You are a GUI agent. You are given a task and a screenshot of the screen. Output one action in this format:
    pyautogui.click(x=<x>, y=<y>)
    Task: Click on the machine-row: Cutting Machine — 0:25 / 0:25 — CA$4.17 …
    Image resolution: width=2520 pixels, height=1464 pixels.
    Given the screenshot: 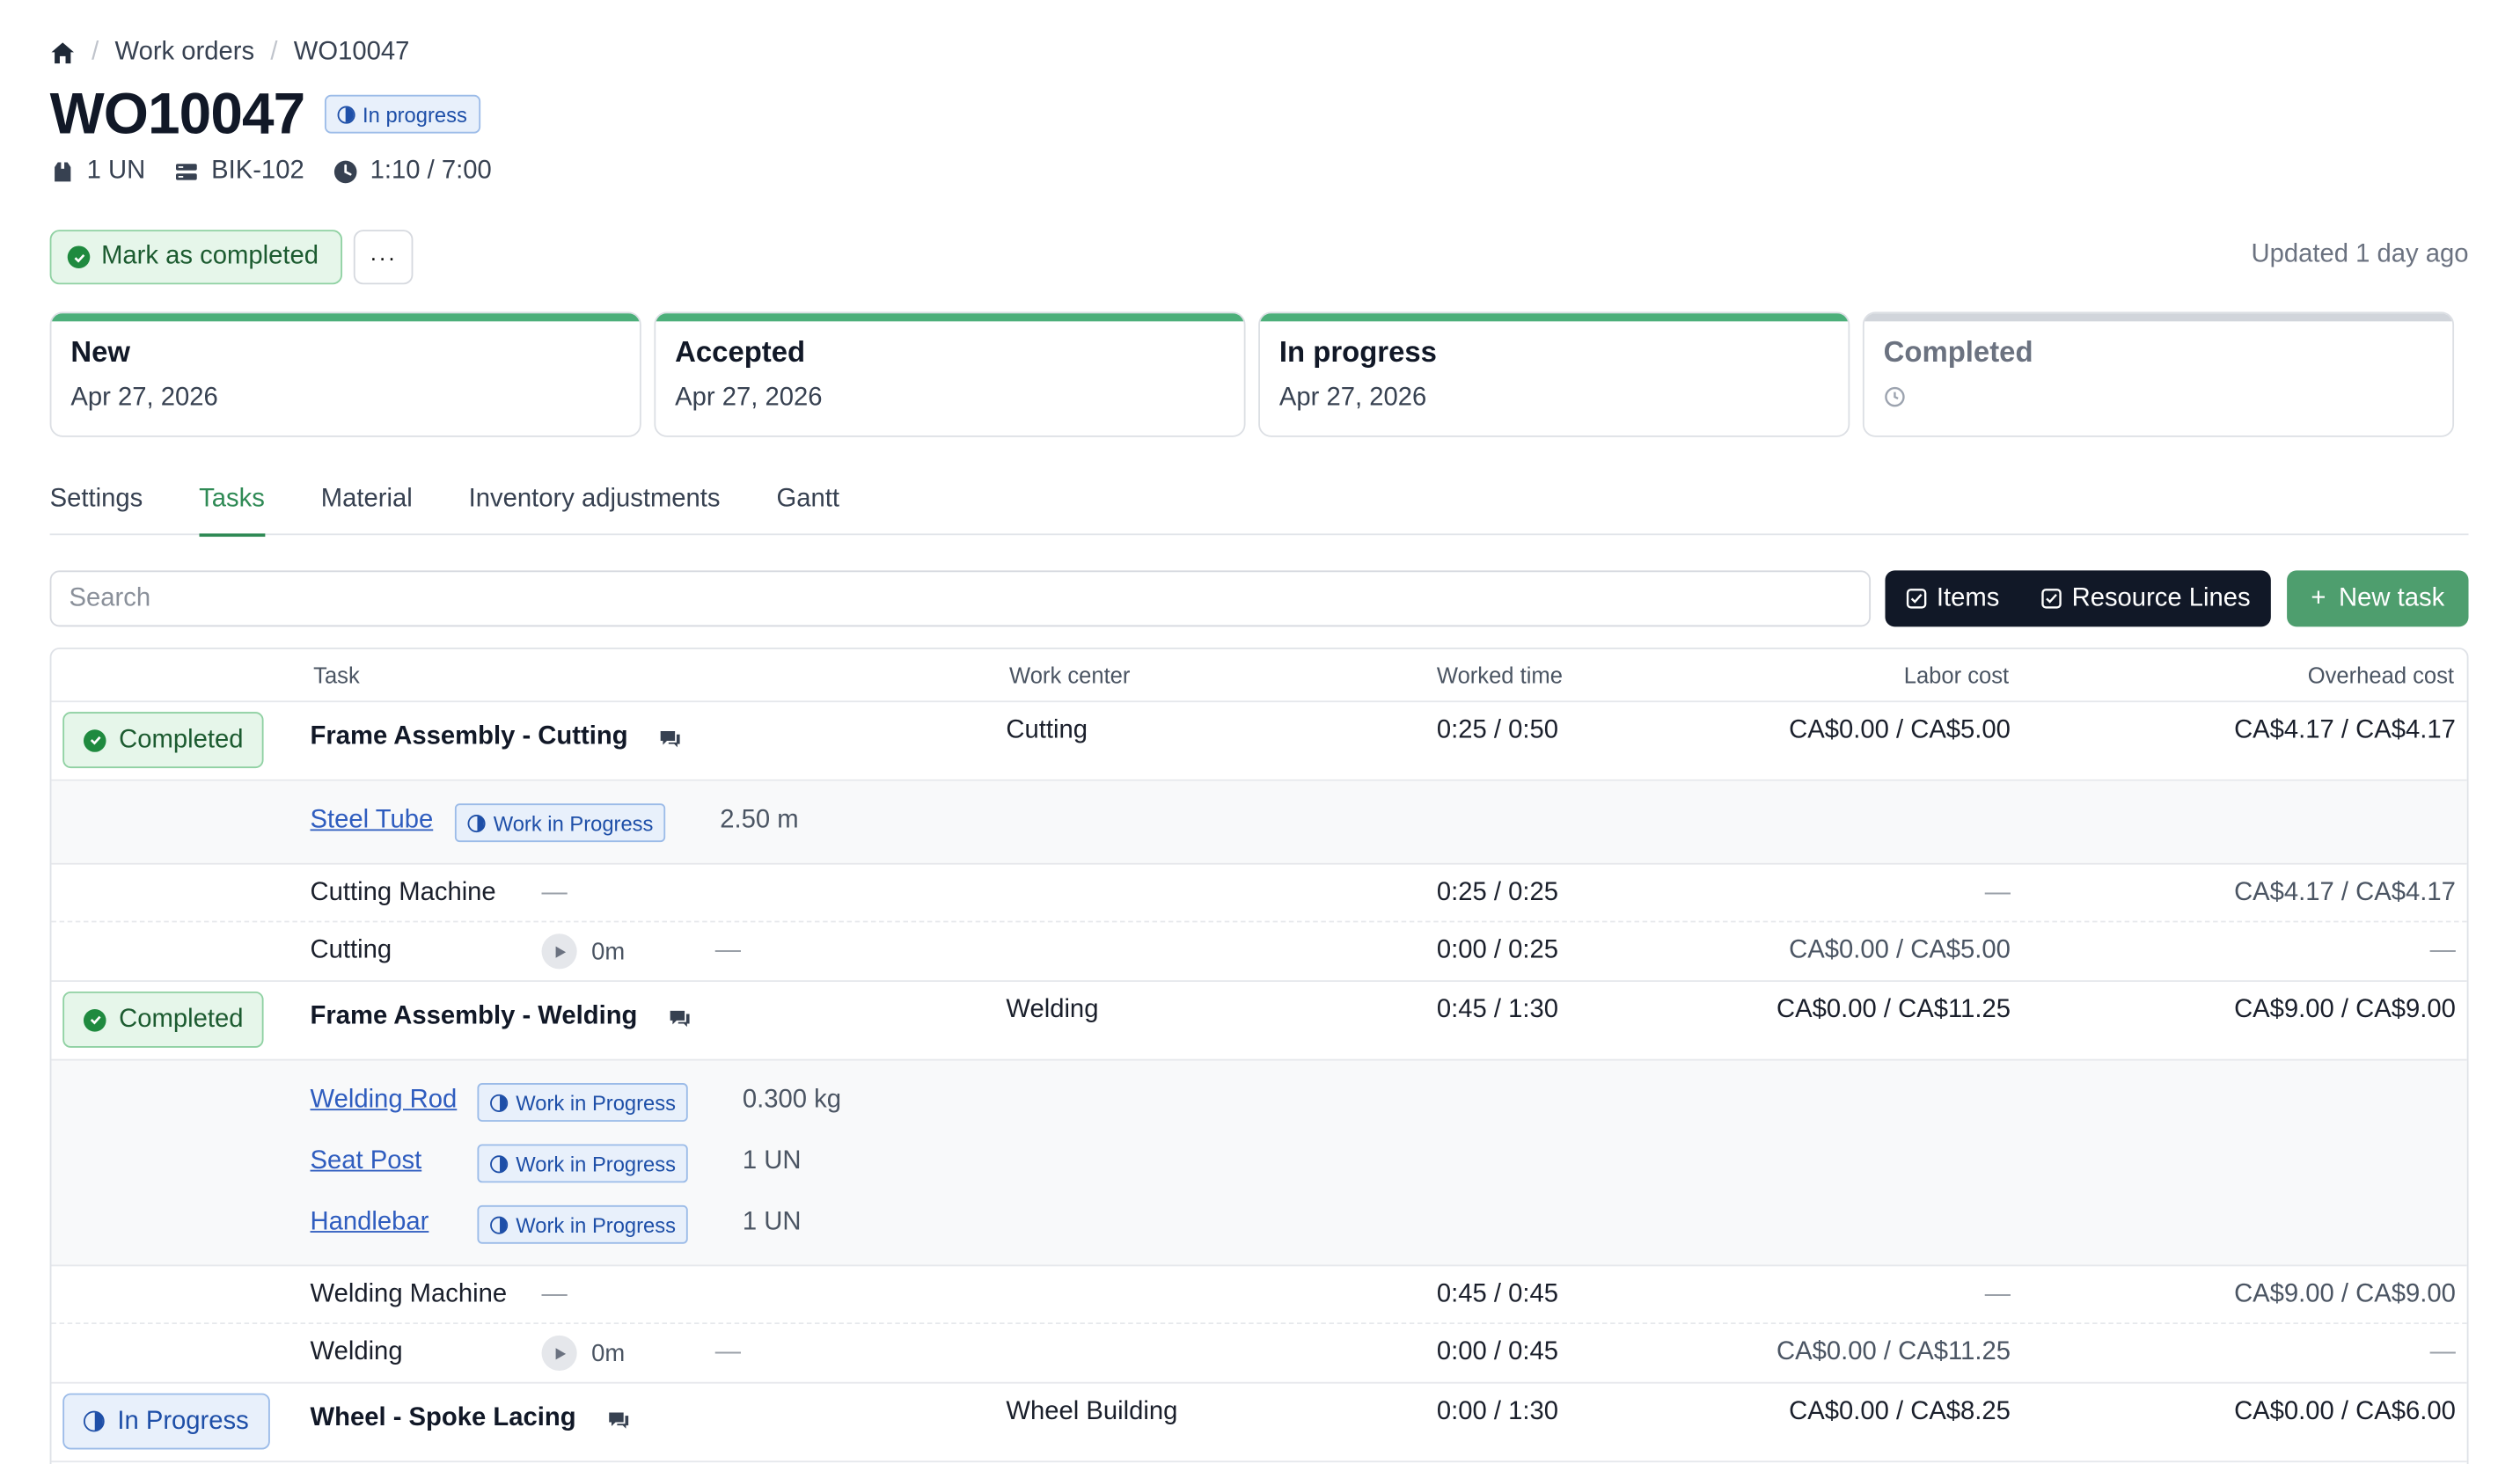 What is the action you would take?
    pyautogui.click(x=1259, y=894)
    